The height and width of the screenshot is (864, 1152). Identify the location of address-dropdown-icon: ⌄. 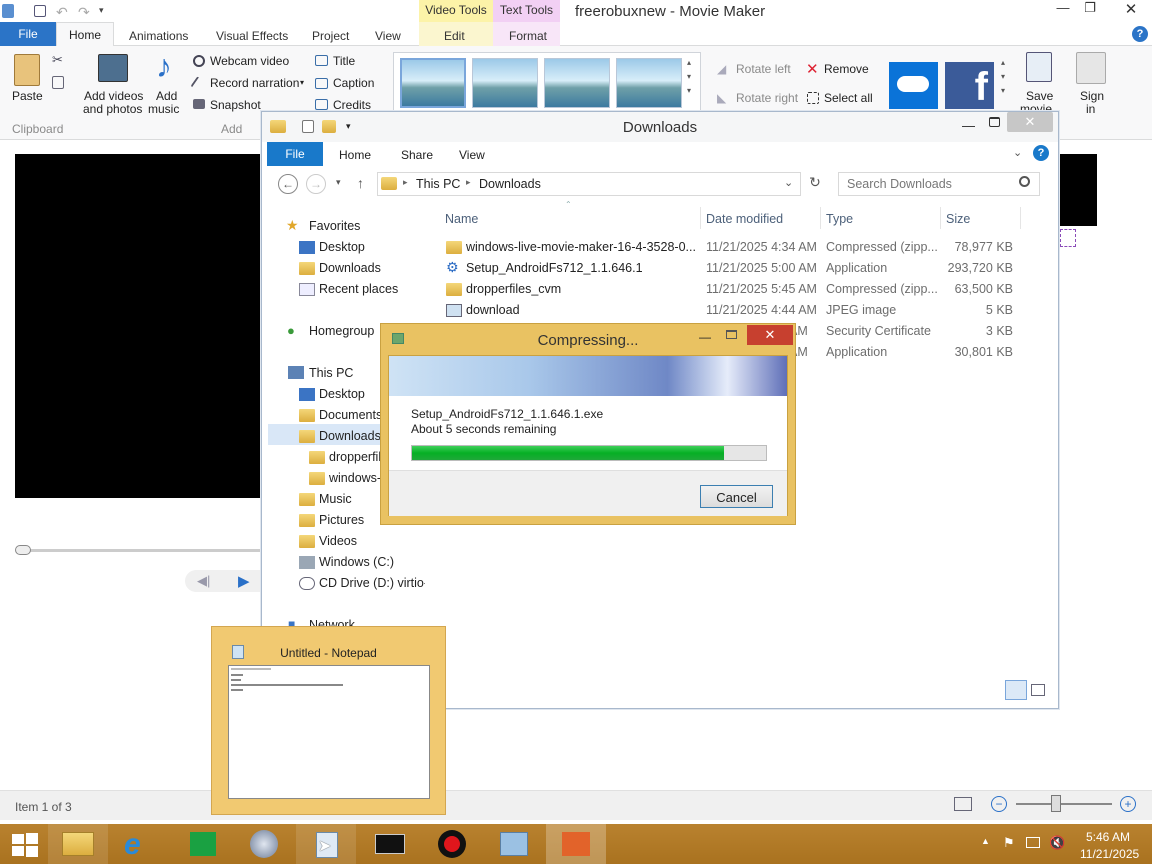
(788, 182).